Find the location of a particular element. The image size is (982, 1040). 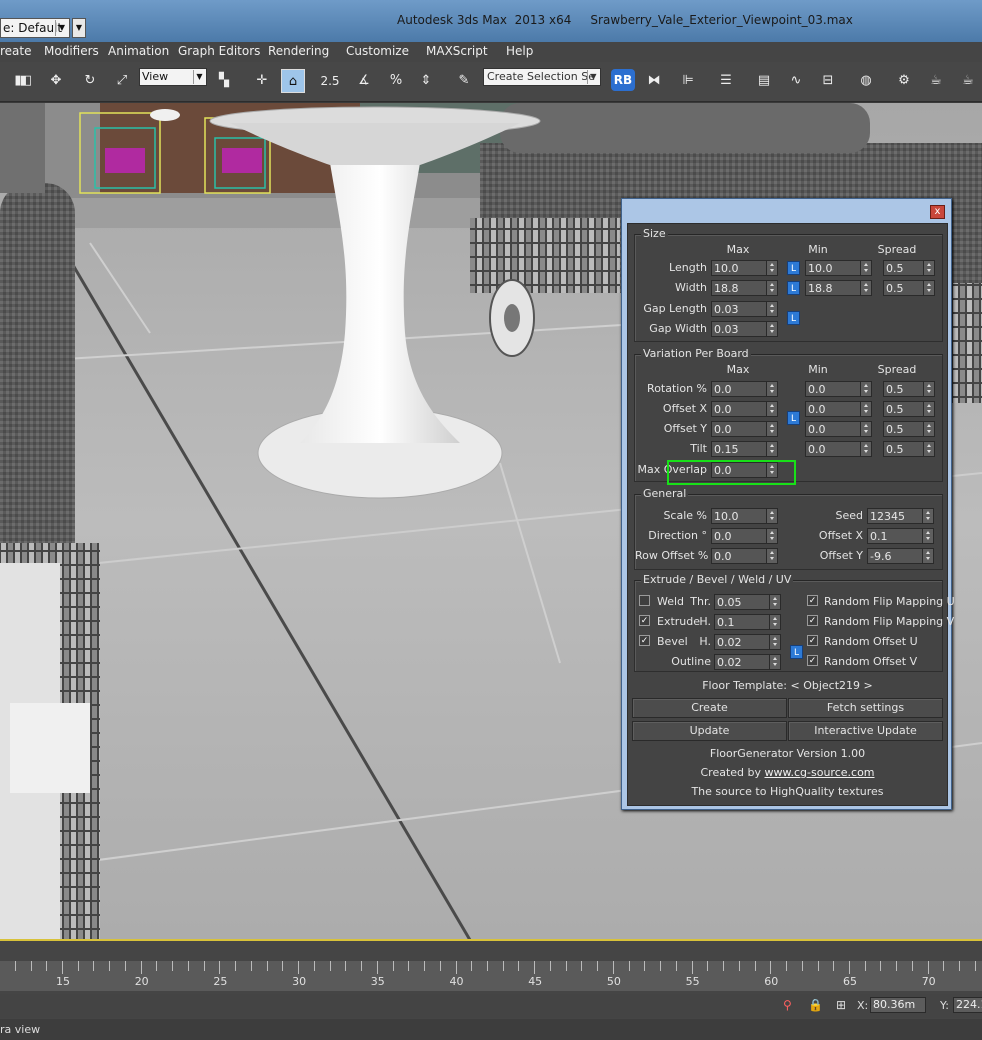

length-min-spinner: 10.0 is located at coordinates (838, 268).